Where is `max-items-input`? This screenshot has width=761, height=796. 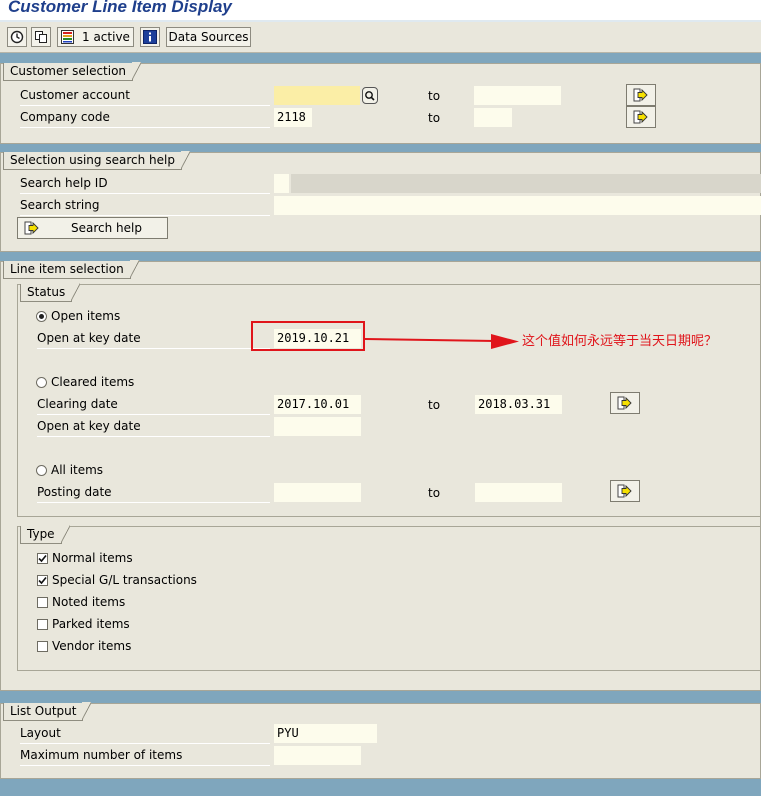
max-items-input is located at coordinates (317, 755).